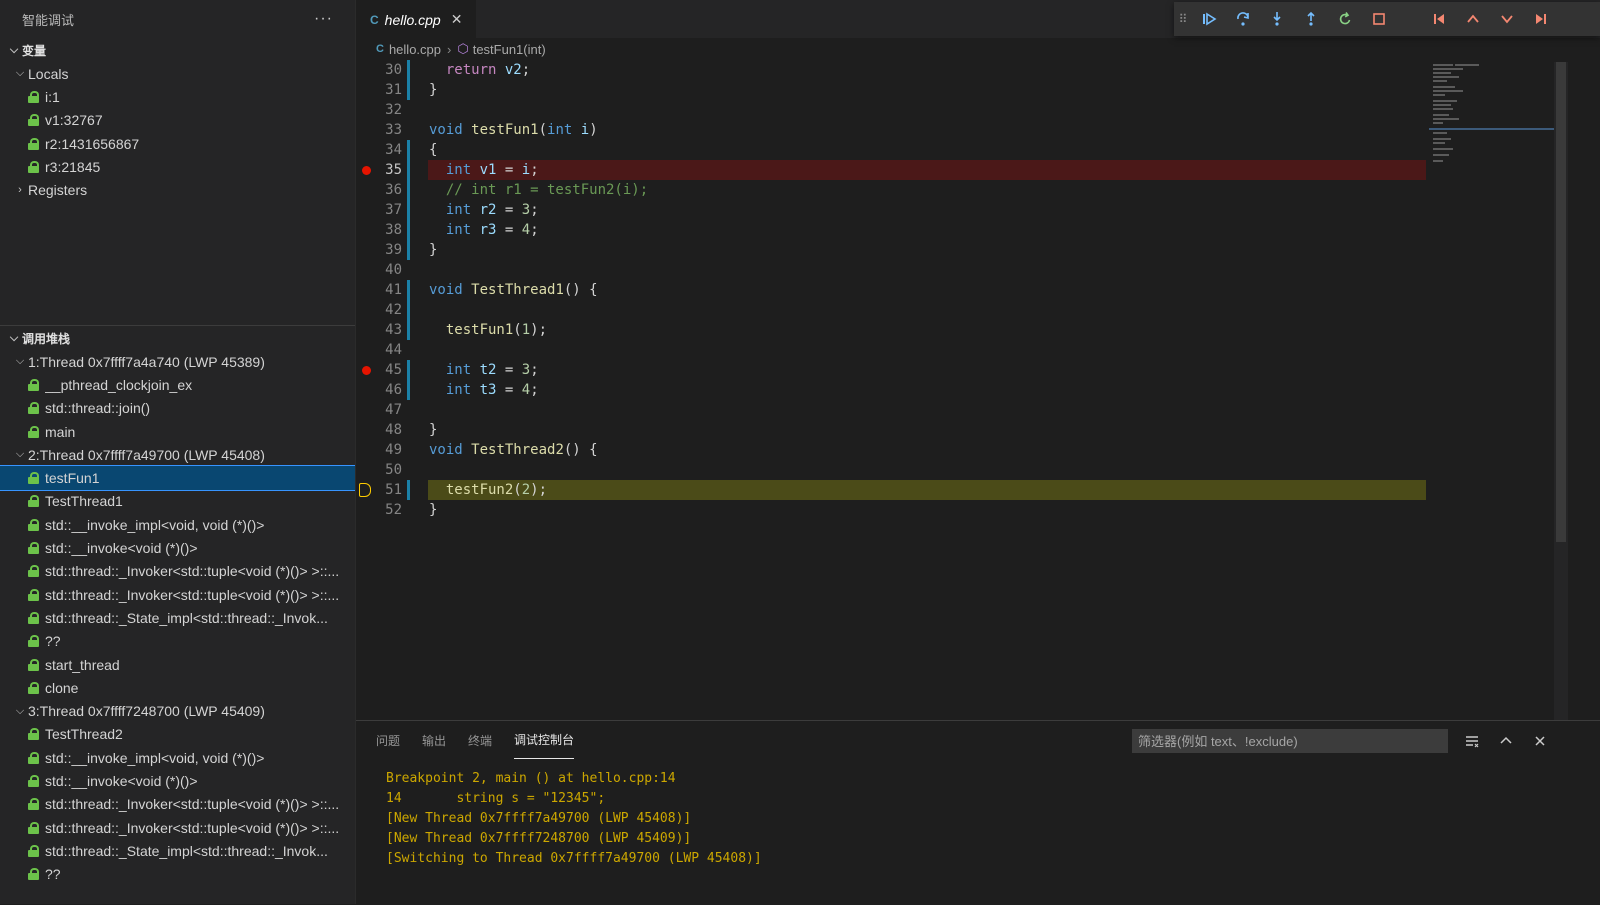 Image resolution: width=1600 pixels, height=905 pixels. Describe the element at coordinates (177, 361) in the screenshot. I see `thread-item: ⌵ 1:Thread 0x7ffff7a4a740 (LWP 45389)` at that location.